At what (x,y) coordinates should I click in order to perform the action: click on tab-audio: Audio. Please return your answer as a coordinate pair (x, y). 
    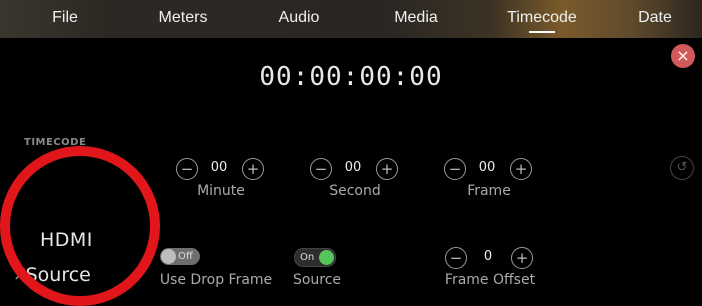
    Looking at the image, I should click on (299, 19).